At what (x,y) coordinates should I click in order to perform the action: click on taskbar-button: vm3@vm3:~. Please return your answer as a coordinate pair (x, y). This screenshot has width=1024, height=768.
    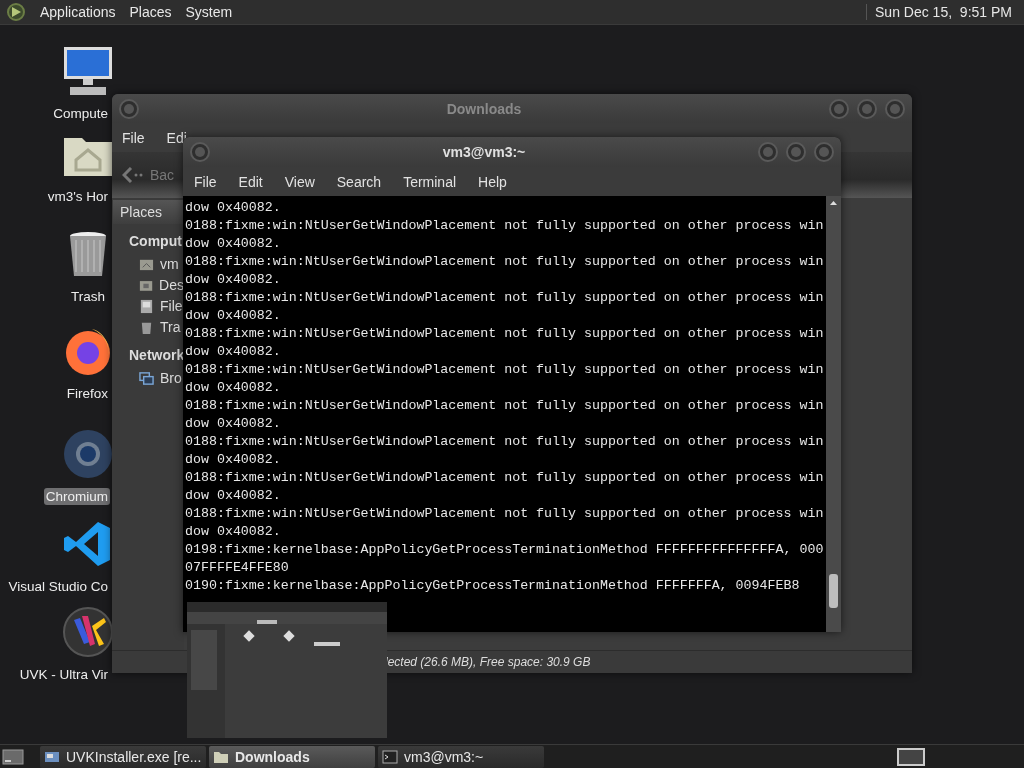
    Looking at the image, I should click on (461, 756).